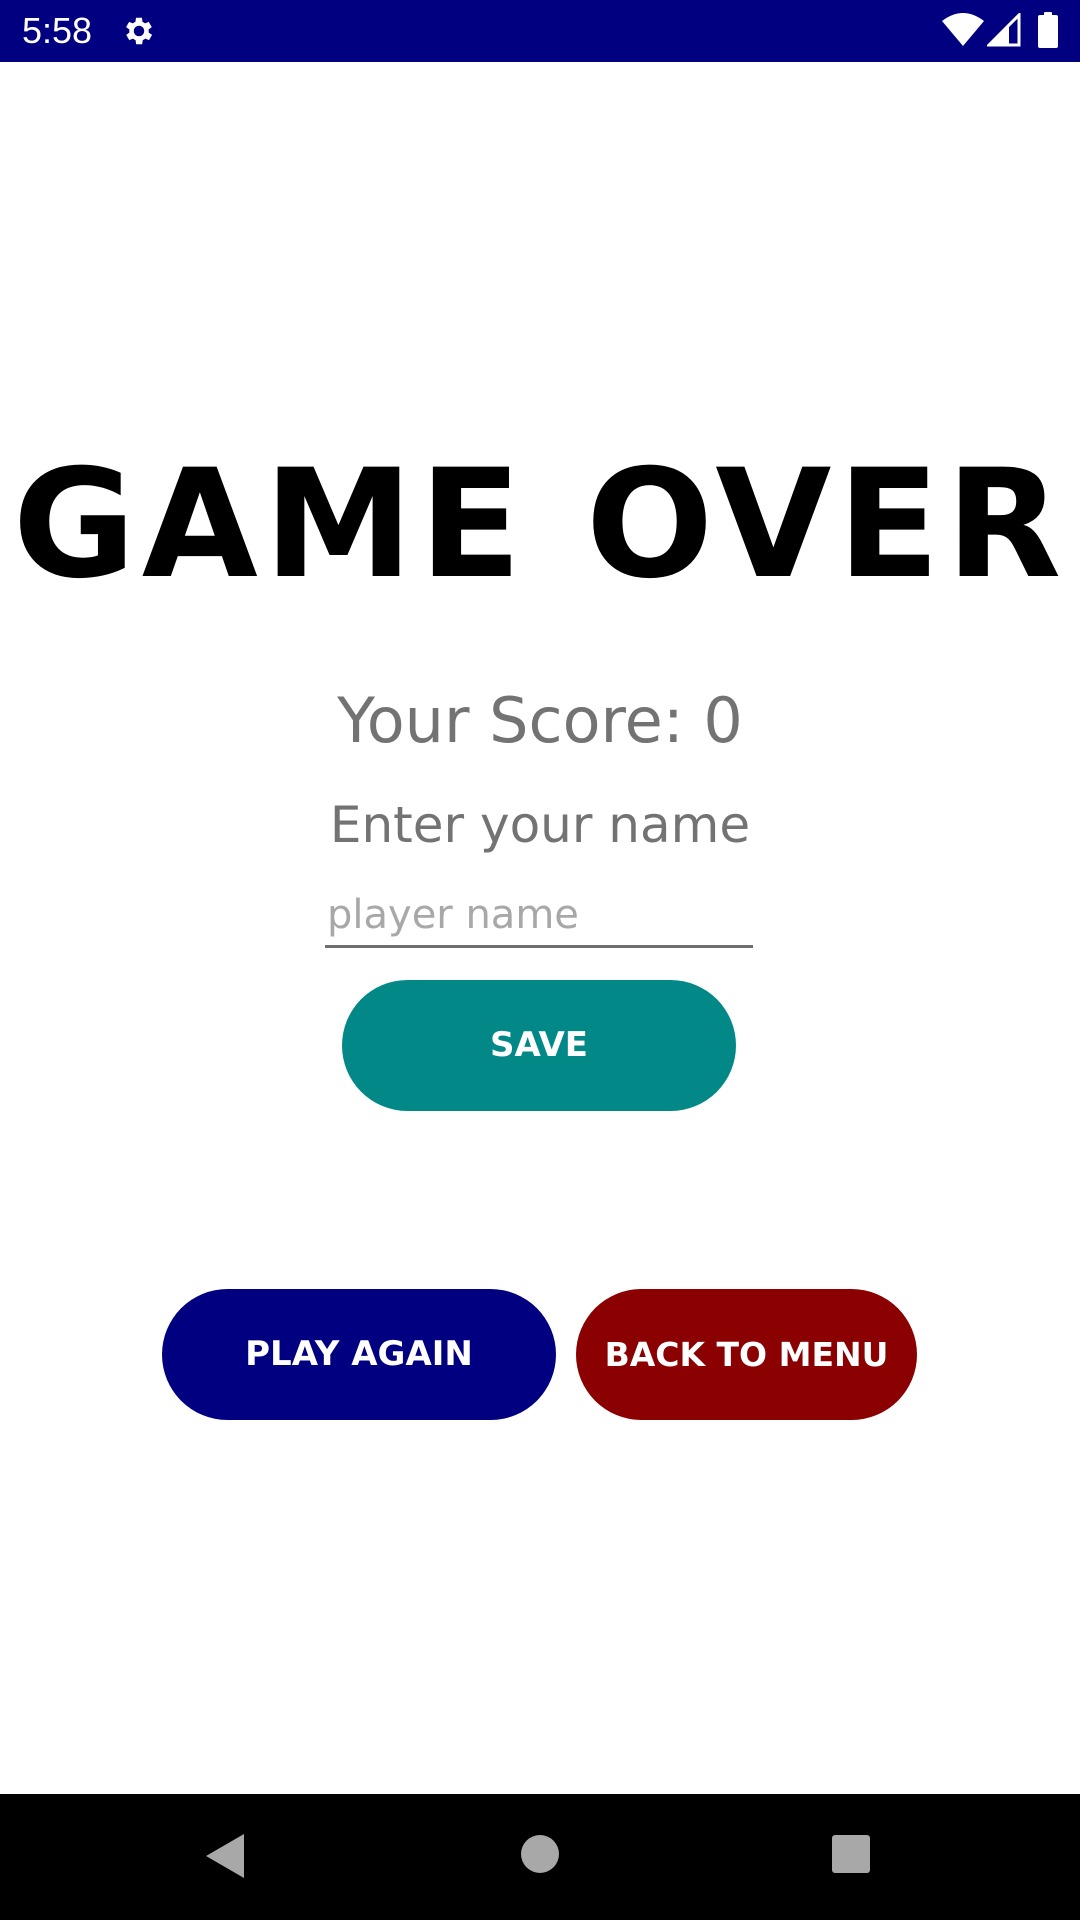  Describe the element at coordinates (540, 1854) in the screenshot. I see `home-icon` at that location.